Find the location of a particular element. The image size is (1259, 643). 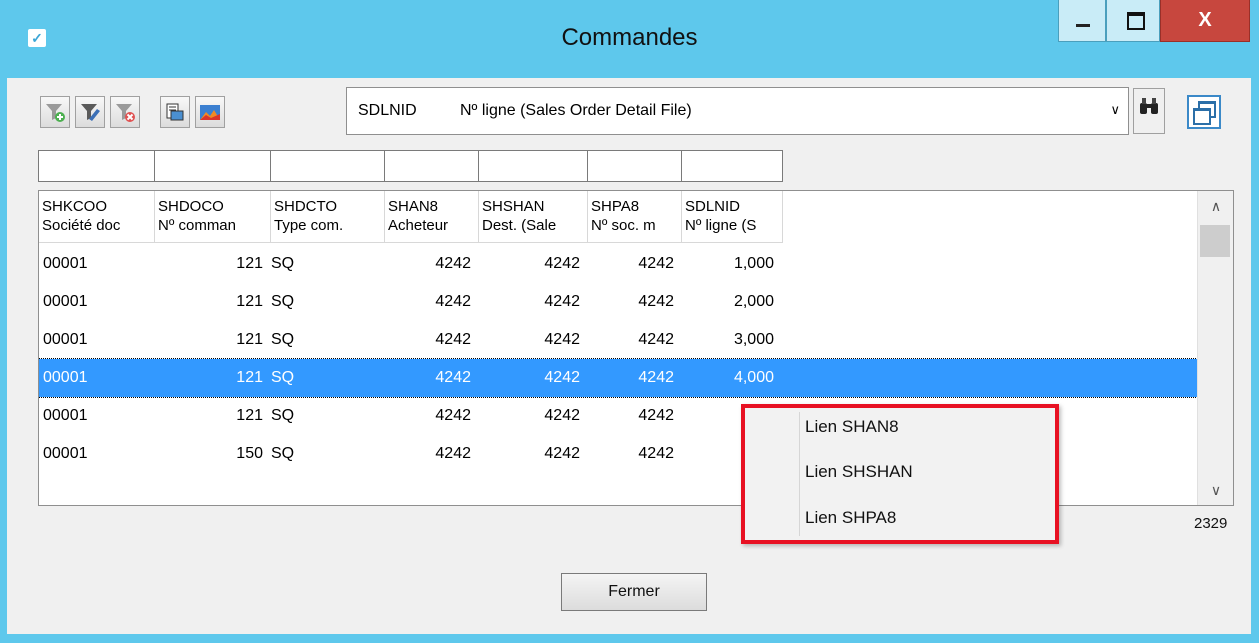

cell-sdlnid: 1,000 is located at coordinates (753, 263).